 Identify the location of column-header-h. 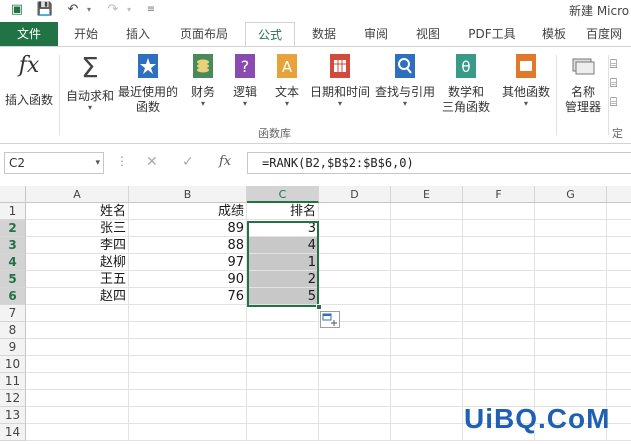
(619, 194).